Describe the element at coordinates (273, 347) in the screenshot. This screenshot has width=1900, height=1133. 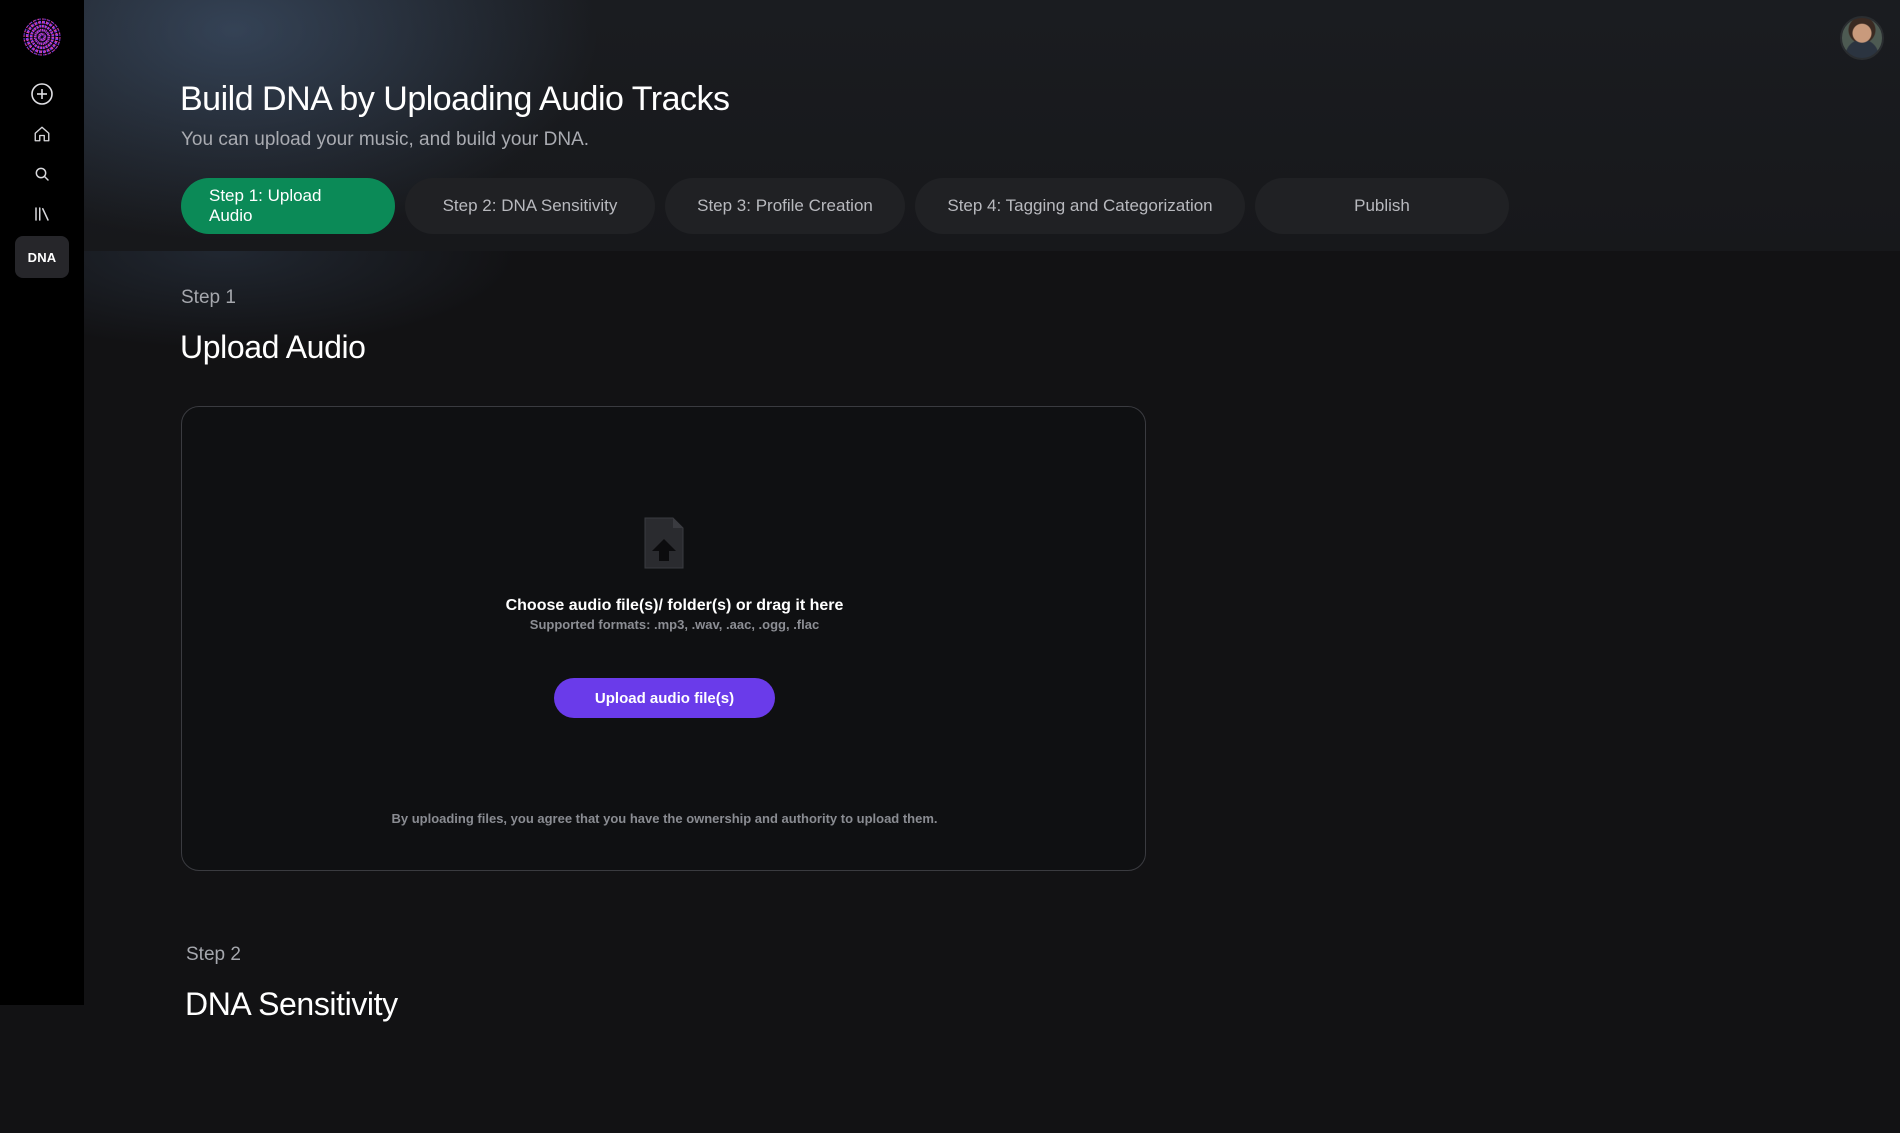
I see `upload-audio-title: Upload Audio` at that location.